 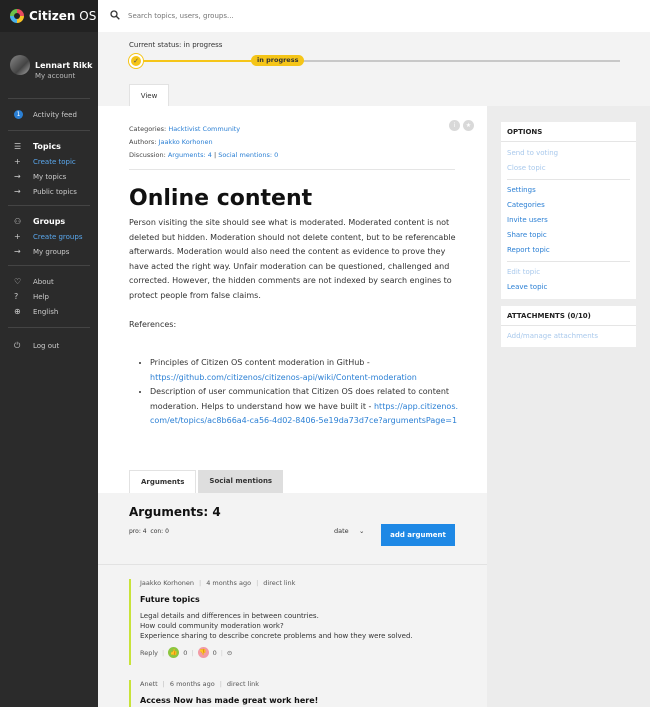 I want to click on pro-con-counts: pro: 4 con: 0, so click(x=149, y=531).